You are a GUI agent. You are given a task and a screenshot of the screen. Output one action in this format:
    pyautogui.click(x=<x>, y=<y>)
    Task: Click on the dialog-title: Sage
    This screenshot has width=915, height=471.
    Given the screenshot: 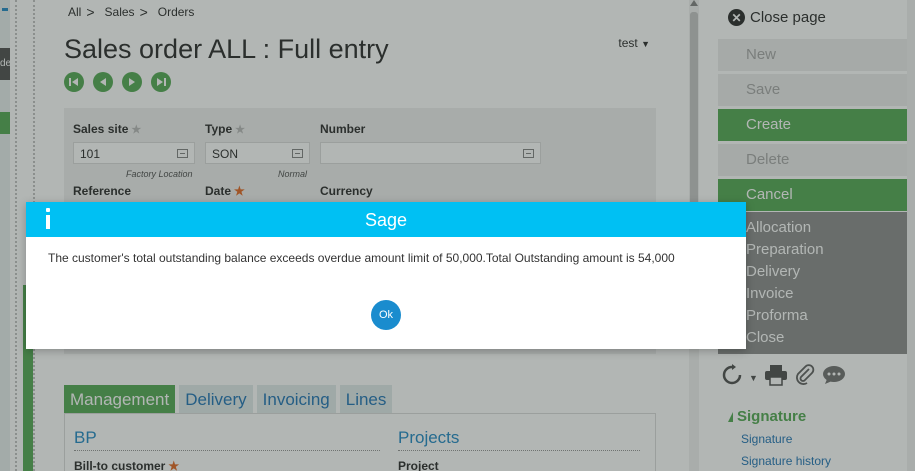 What is the action you would take?
    pyautogui.click(x=386, y=220)
    